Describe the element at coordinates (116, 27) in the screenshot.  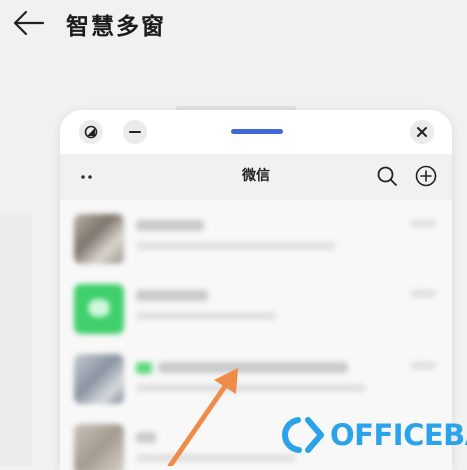
I see `page-title: 智慧多窗` at that location.